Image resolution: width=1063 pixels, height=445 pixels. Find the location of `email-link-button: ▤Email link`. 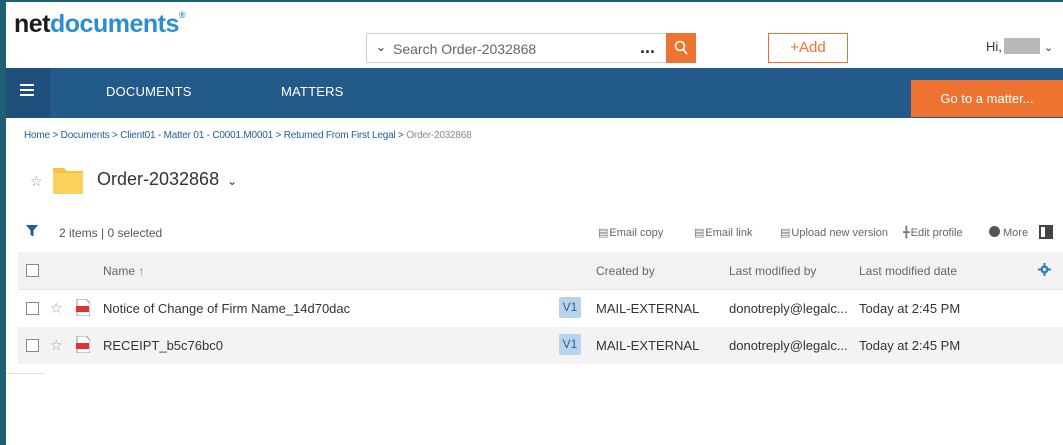

email-link-button: ▤Email link is located at coordinates (723, 232).